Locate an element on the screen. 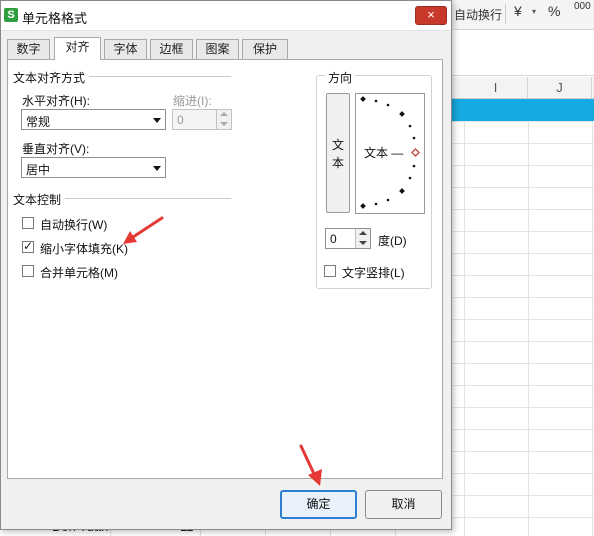 The width and height of the screenshot is (594, 536). vertical-stack-option: 文字竖排(L) is located at coordinates (374, 271).